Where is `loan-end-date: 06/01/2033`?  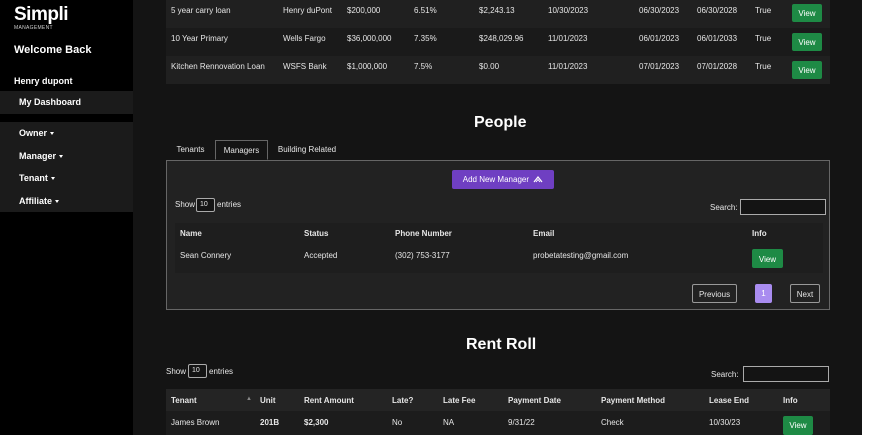 loan-end-date: 06/01/2033 is located at coordinates (717, 38).